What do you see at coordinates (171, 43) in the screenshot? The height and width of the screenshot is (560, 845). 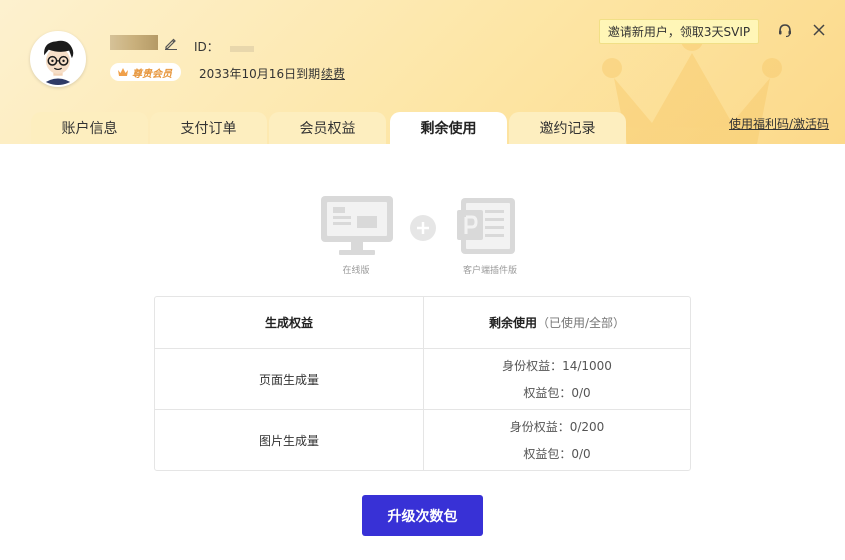 I see `pencil-icon` at bounding box center [171, 43].